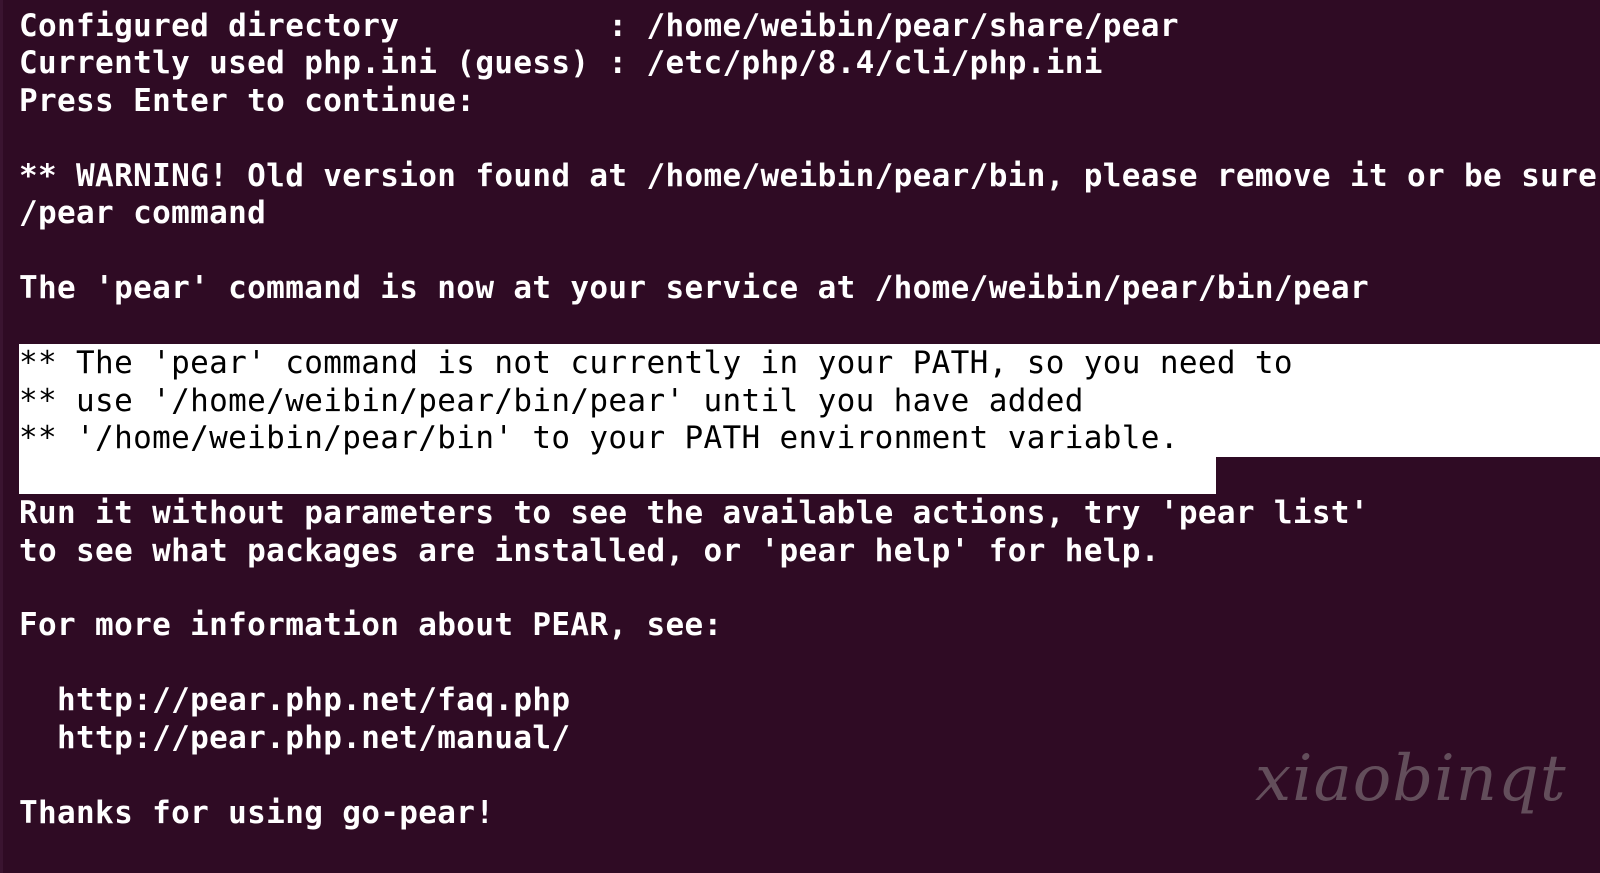 This screenshot has height=873, width=1600. Describe the element at coordinates (295, 738) in the screenshot. I see `url-line: http://pear.php.net/manual/` at that location.